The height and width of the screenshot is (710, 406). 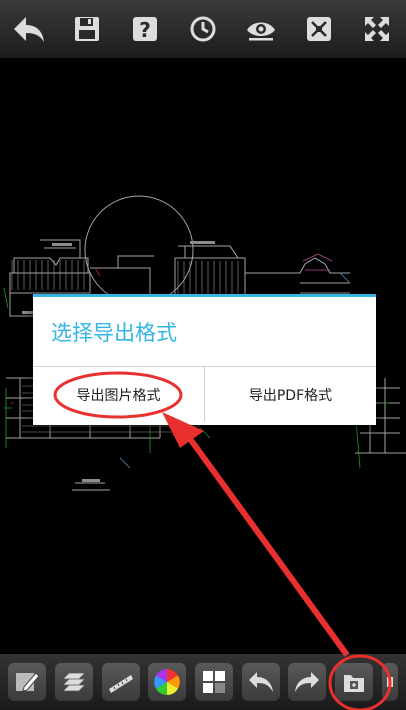 I want to click on undo-icon, so click(x=260, y=682).